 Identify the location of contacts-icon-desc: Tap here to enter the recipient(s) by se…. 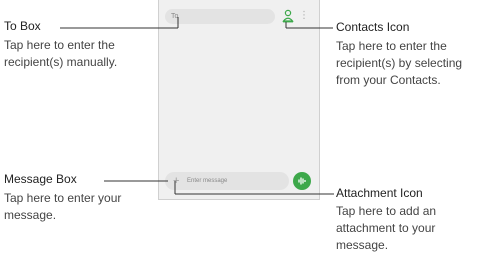
(399, 63).